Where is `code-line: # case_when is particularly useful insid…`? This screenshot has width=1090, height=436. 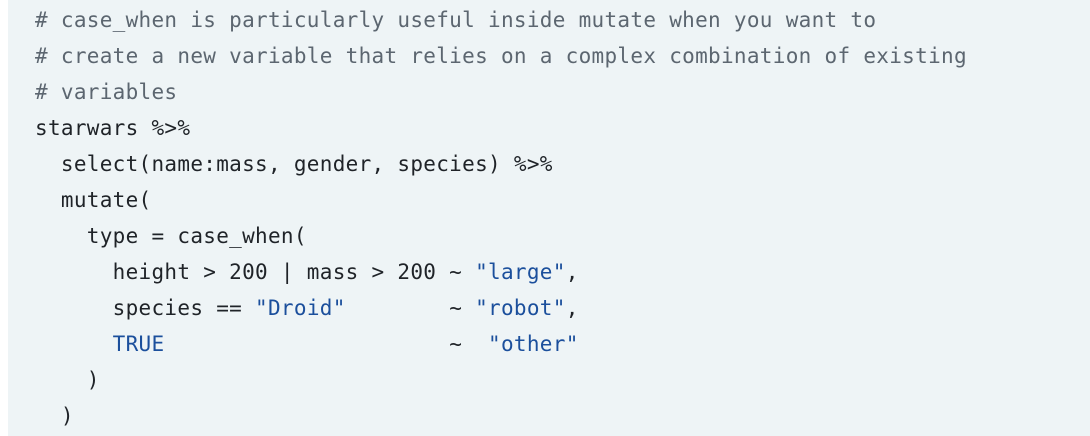 code-line: # case_when is particularly useful insid… is located at coordinates (562, 20).